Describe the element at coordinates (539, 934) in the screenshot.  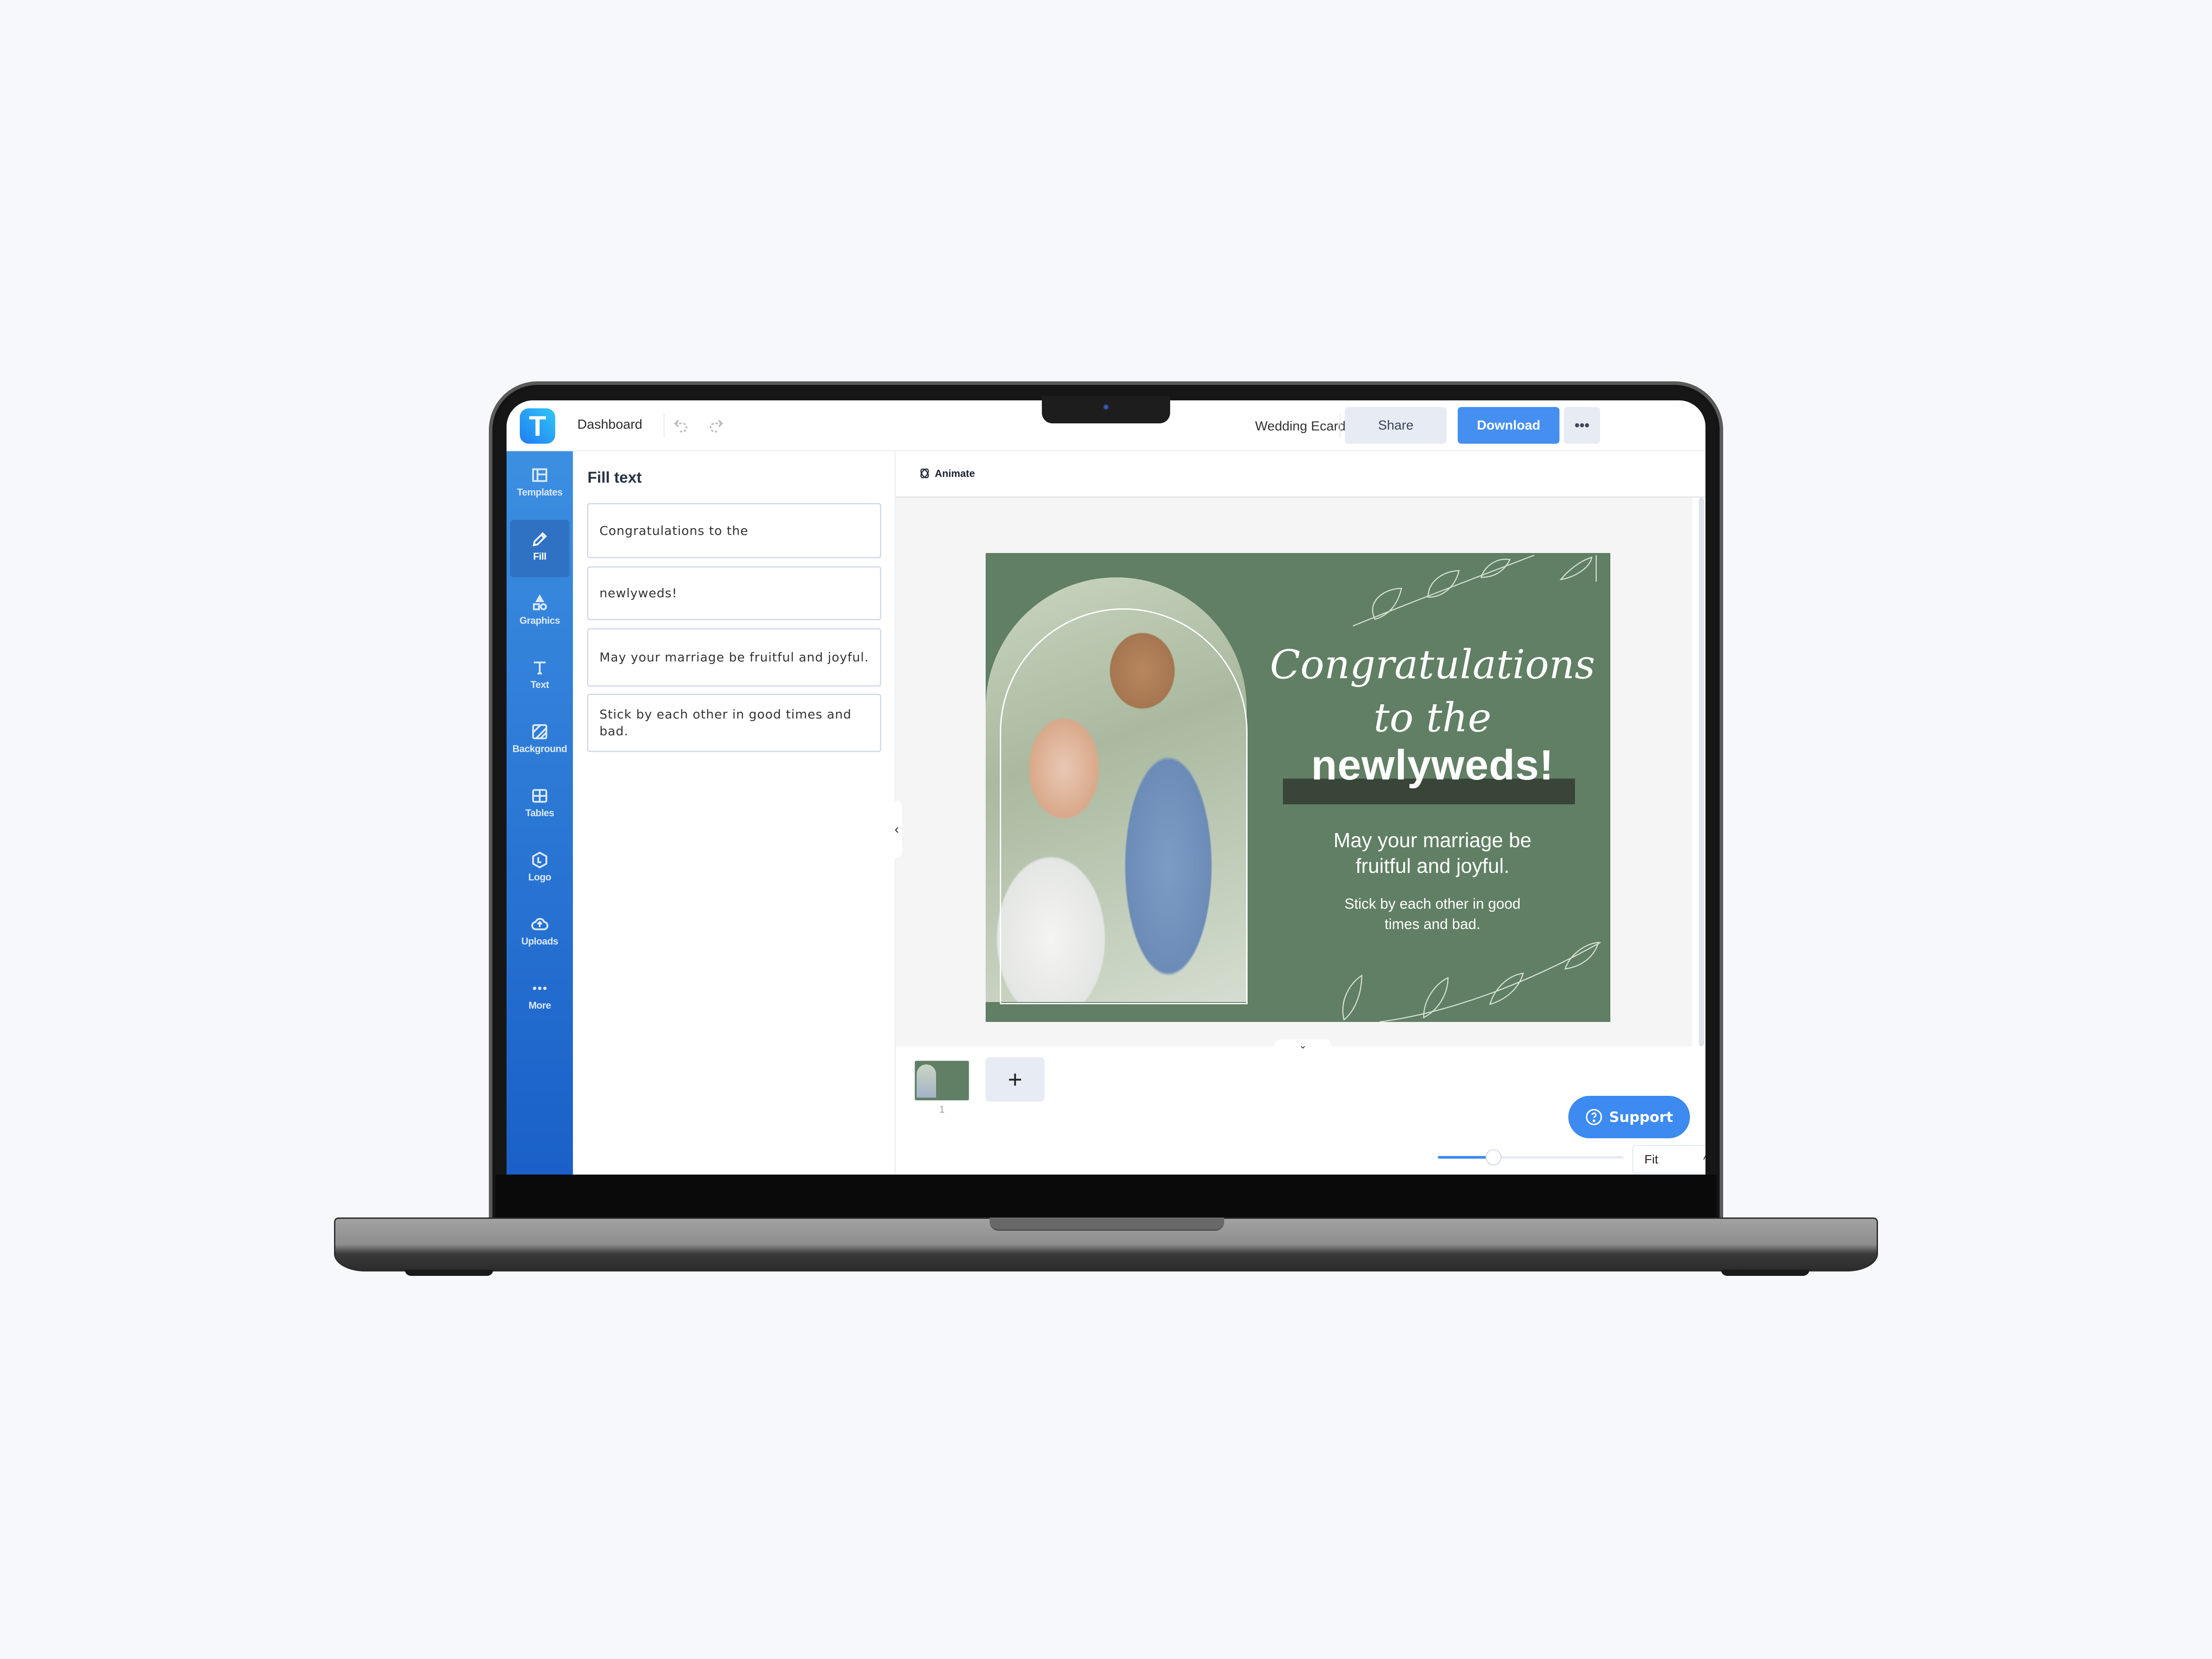
I see `sidebar-item-uploads: Uploads` at that location.